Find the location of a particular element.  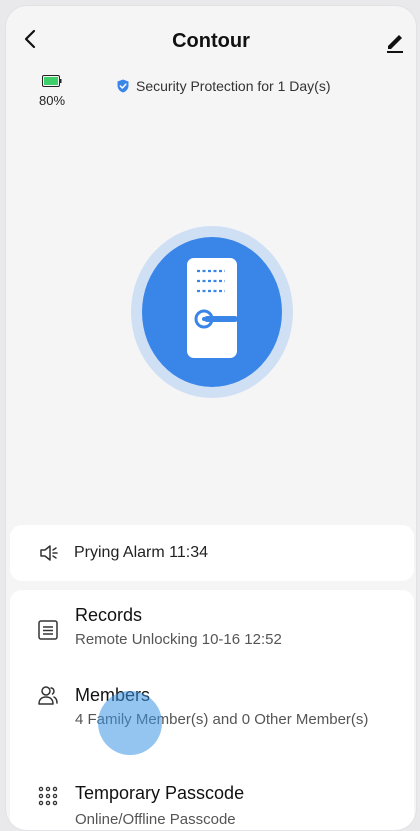

top-bar: Contour is located at coordinates (211, 36).